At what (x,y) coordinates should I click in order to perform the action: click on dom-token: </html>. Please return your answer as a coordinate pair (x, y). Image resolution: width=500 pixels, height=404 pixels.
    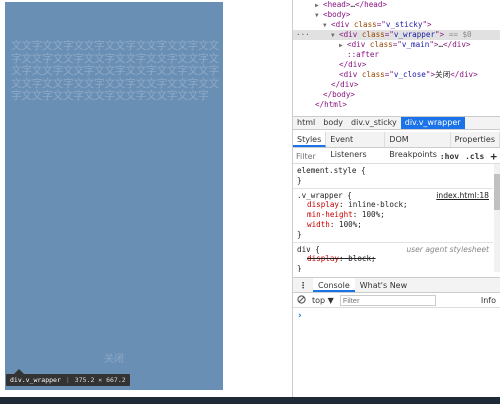
    Looking at the image, I should click on (331, 104).